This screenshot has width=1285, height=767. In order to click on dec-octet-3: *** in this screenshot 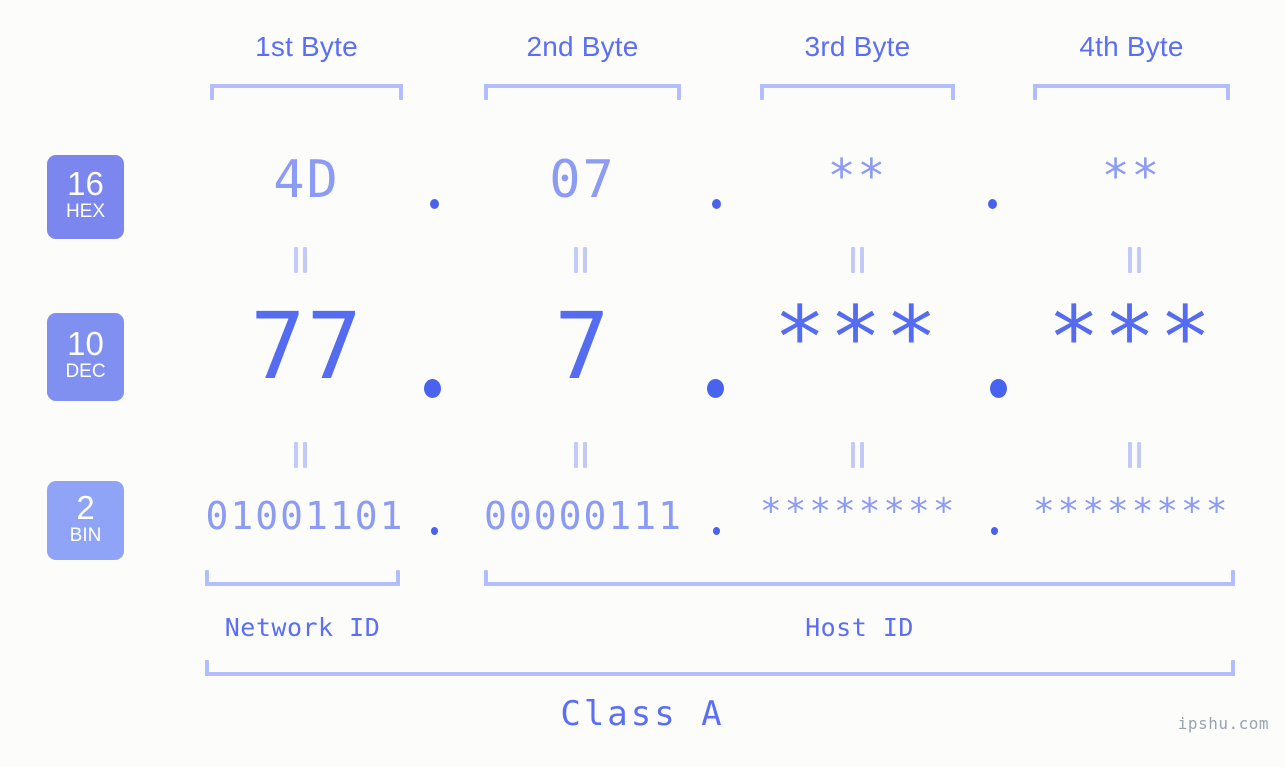, I will do `click(857, 338)`.